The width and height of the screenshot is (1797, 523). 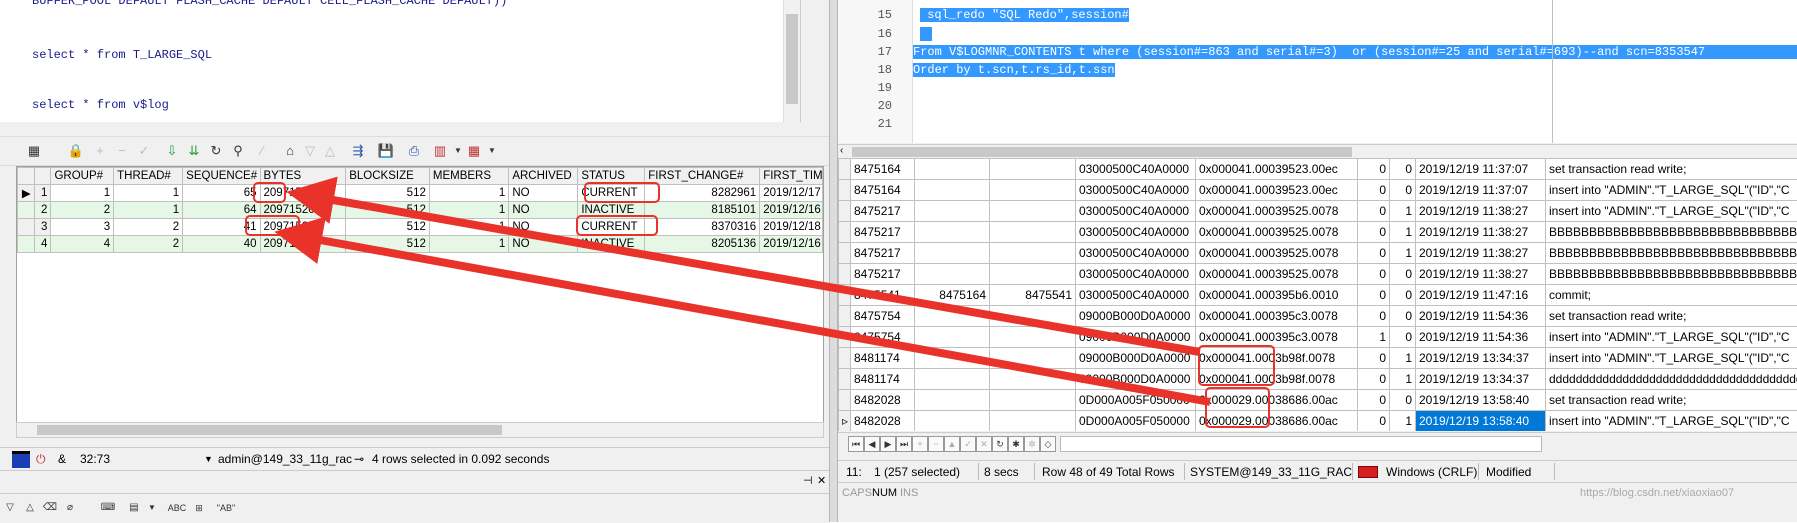 I want to click on cell-first-time: 2019/12/16, so click(x=791, y=244).